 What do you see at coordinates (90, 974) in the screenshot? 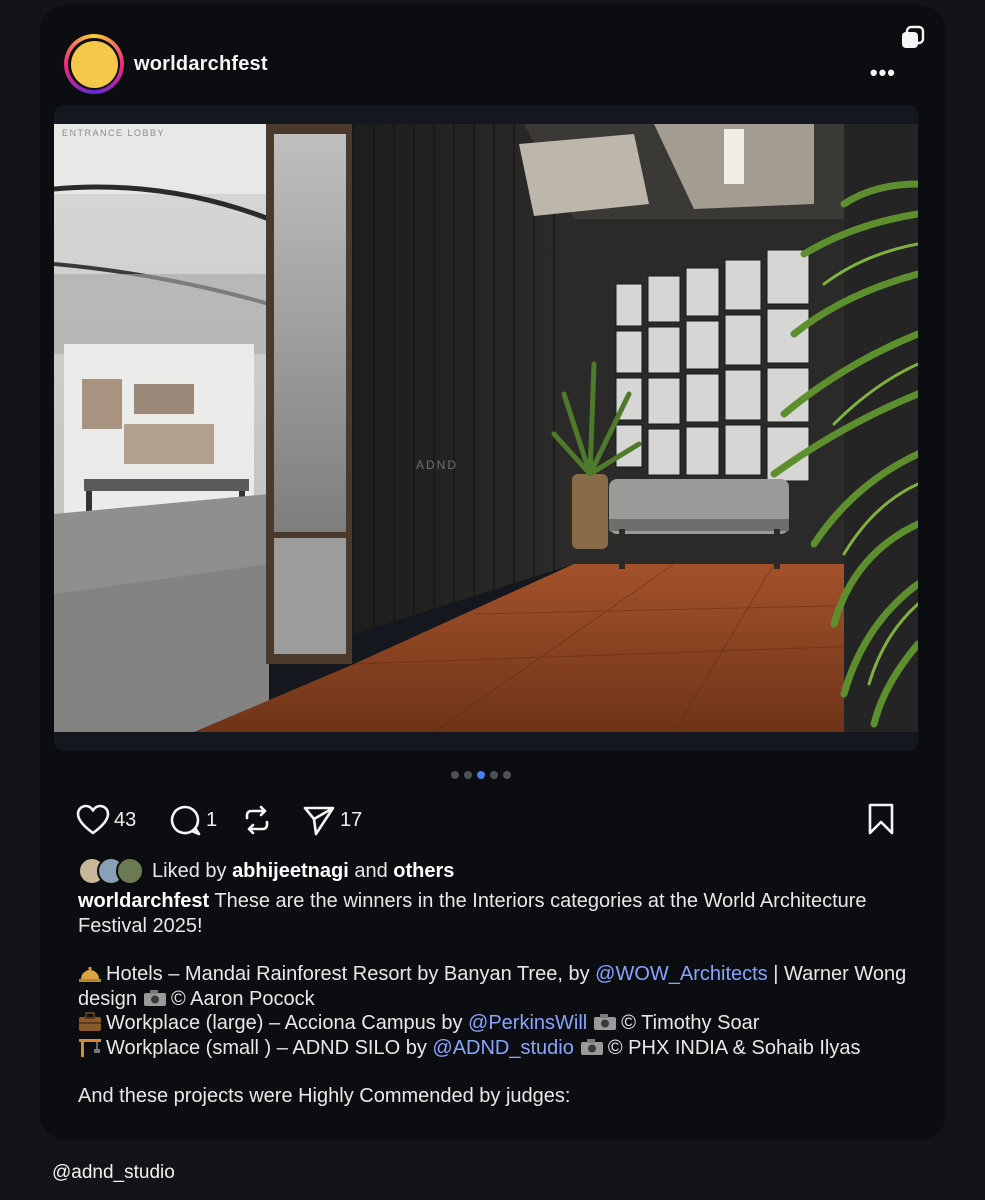
I see `bellhop-bell-icon` at bounding box center [90, 974].